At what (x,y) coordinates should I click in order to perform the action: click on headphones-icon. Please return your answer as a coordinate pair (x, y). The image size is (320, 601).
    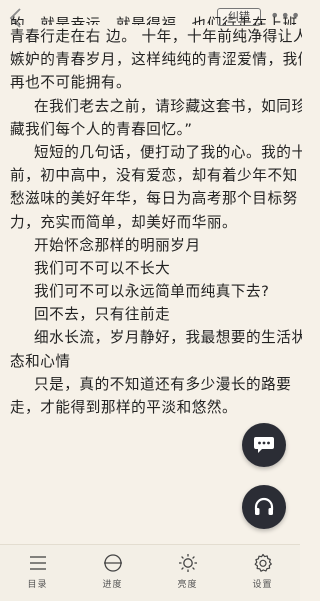
    Looking at the image, I should click on (264, 506).